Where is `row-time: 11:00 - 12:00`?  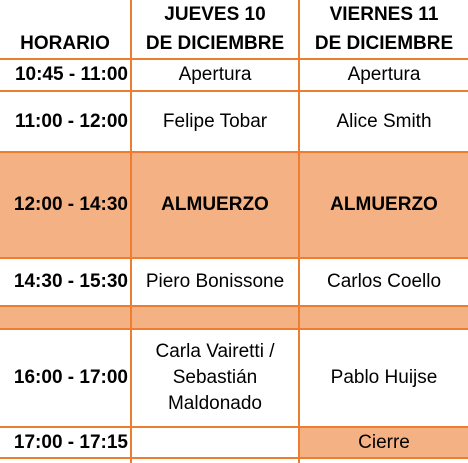 row-time: 11:00 - 12:00 is located at coordinates (71, 121).